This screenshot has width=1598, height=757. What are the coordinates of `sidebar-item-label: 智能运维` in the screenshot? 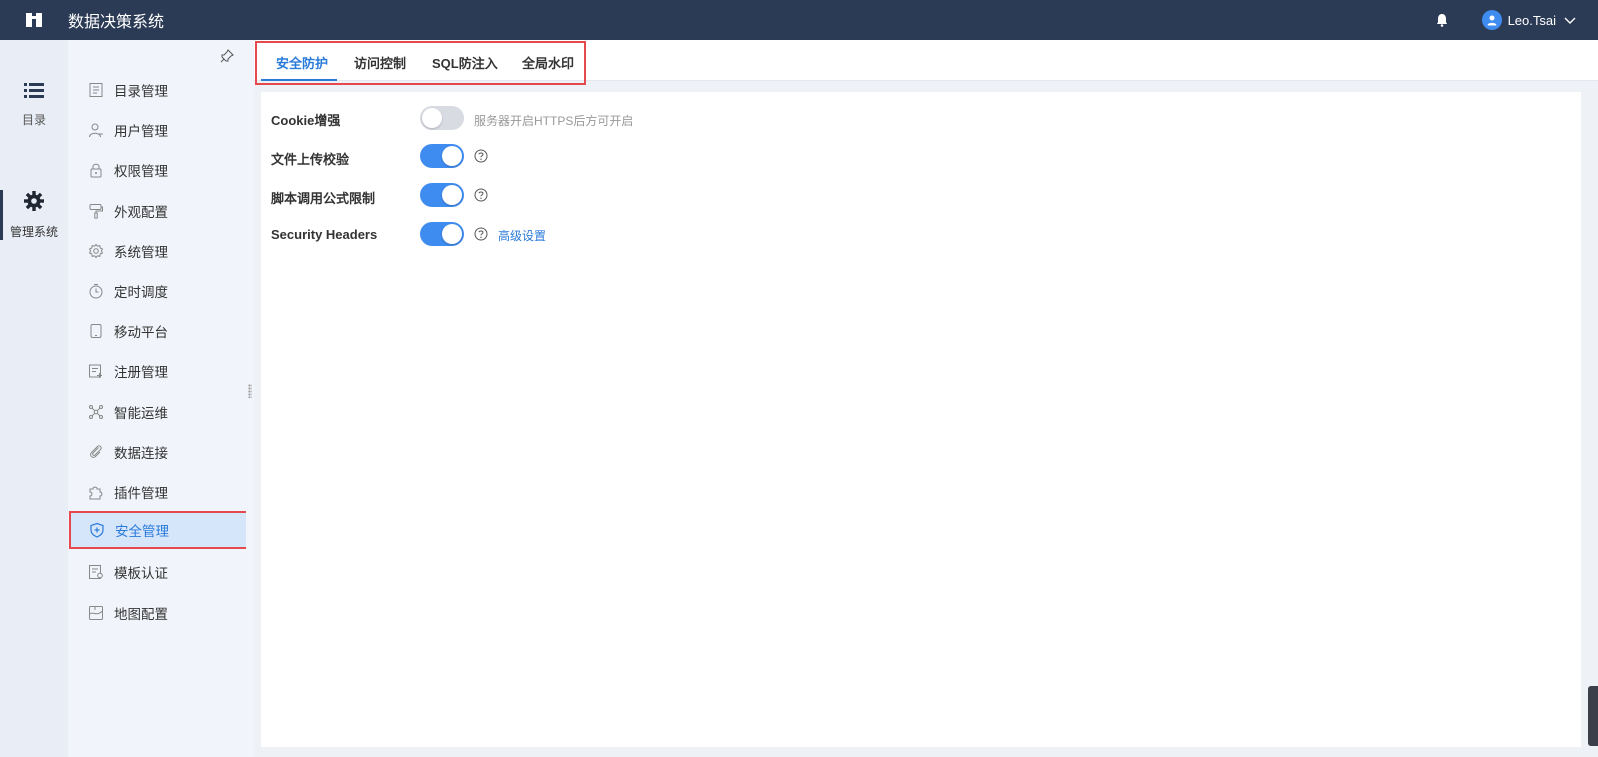 It's located at (141, 413).